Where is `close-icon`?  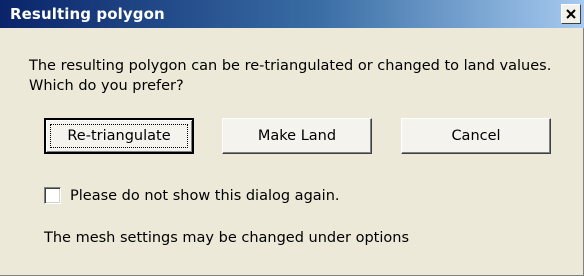
close-icon is located at coordinates (571, 14).